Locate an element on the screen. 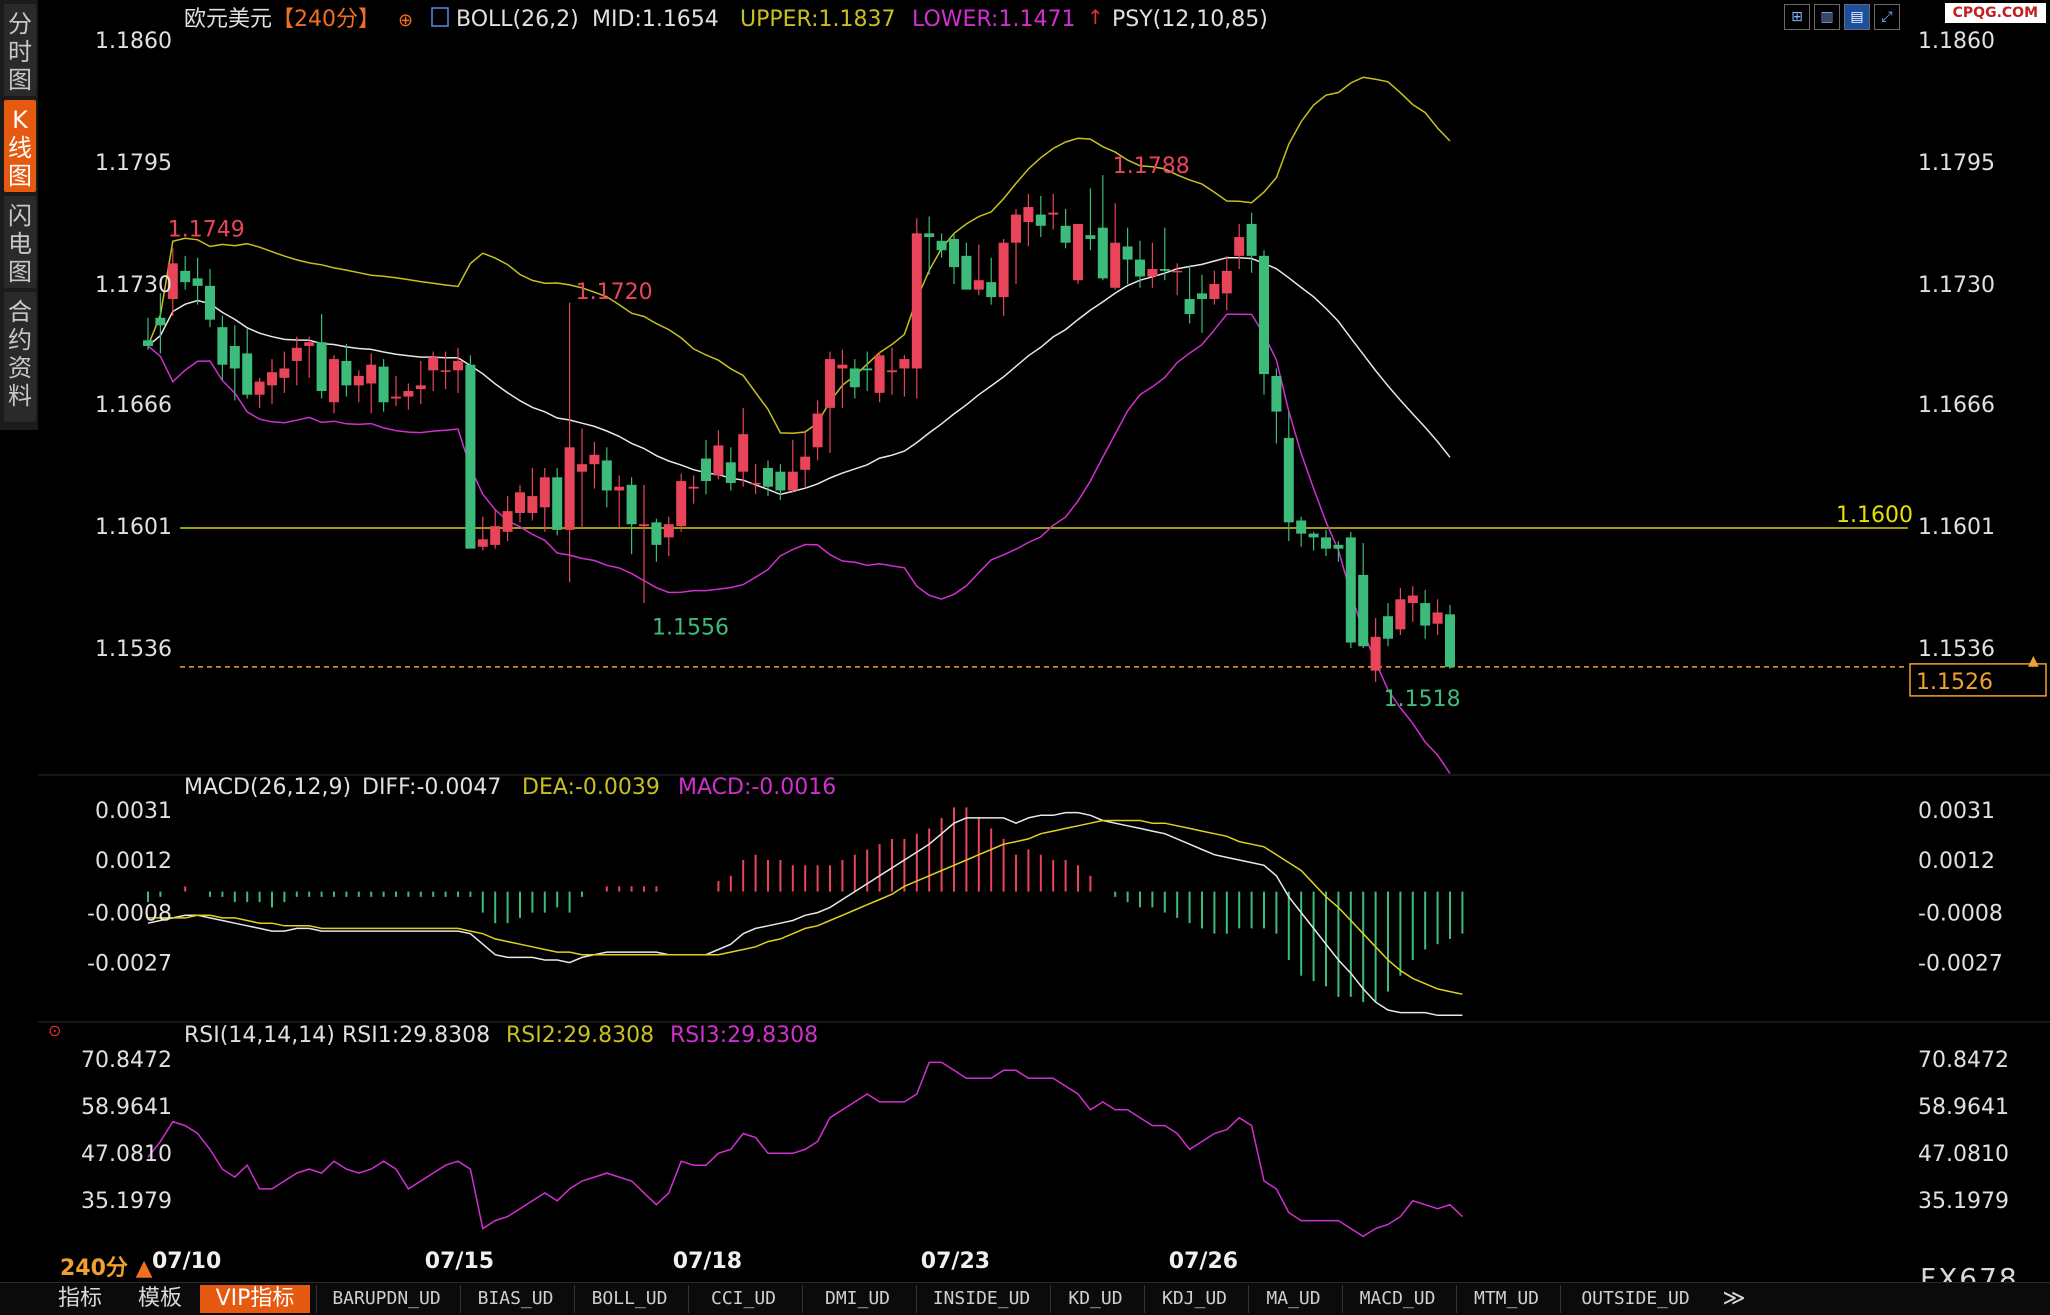 Image resolution: width=2050 pixels, height=1315 pixels. settings-icon: ⊕ is located at coordinates (405, 20).